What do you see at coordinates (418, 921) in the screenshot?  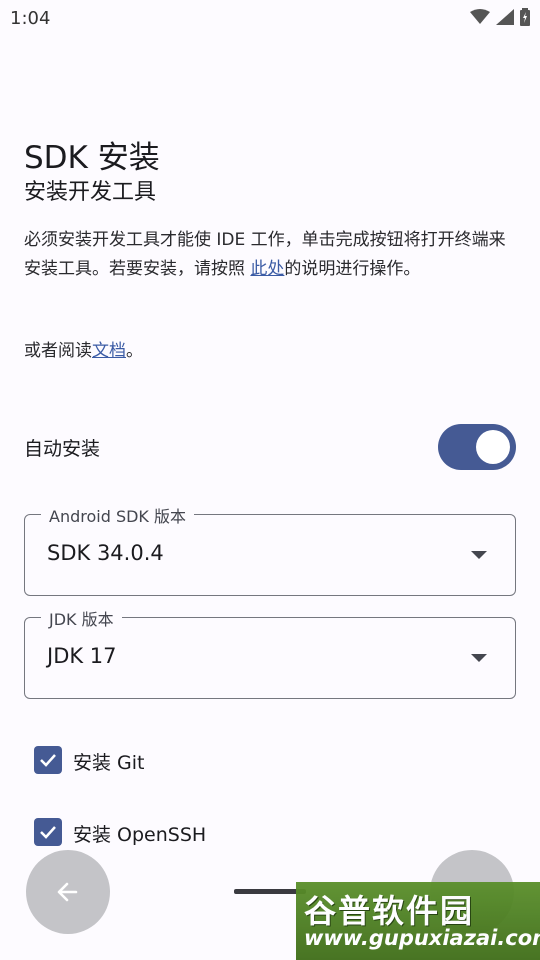 I see `watermark-logo: 谷普软件园 www.gupuxiazai.com` at bounding box center [418, 921].